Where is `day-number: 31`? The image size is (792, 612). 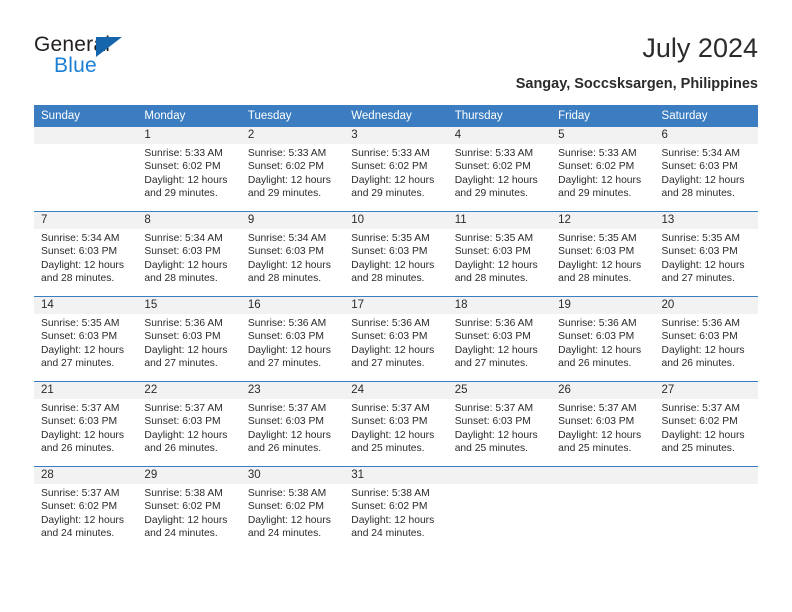 day-number: 31 is located at coordinates (396, 475).